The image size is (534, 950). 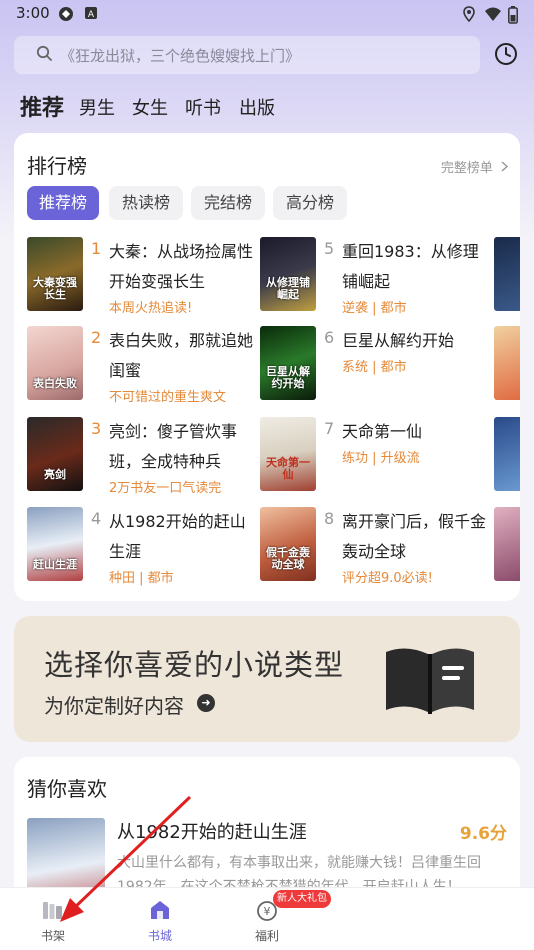 I want to click on bottom-nav: 书架 书城 ¥ 新人大礼包 福利, so click(x=267, y=918).